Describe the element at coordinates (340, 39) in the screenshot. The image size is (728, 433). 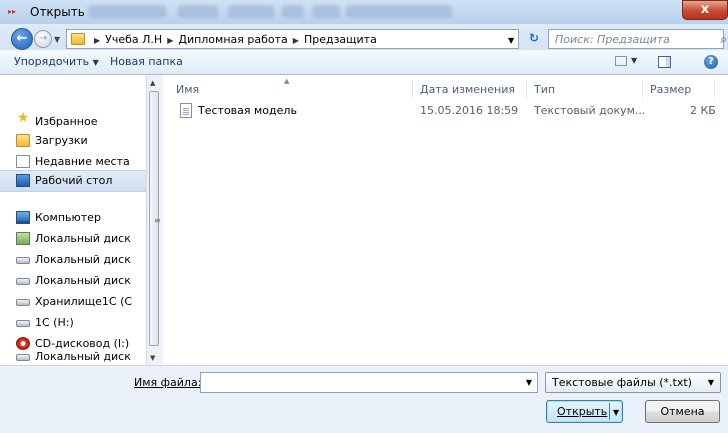
I see `breadcrumb-item: Предзащита` at that location.